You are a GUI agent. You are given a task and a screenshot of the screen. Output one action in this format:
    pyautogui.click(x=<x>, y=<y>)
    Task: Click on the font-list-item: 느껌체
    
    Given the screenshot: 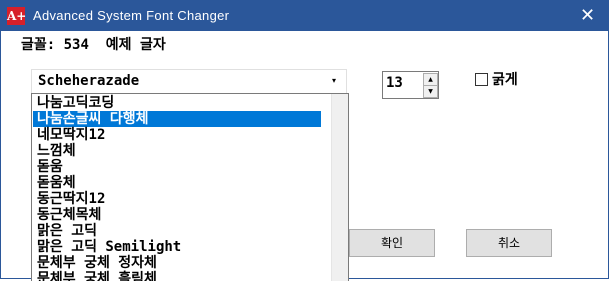 What is the action you would take?
    pyautogui.click(x=177, y=151)
    